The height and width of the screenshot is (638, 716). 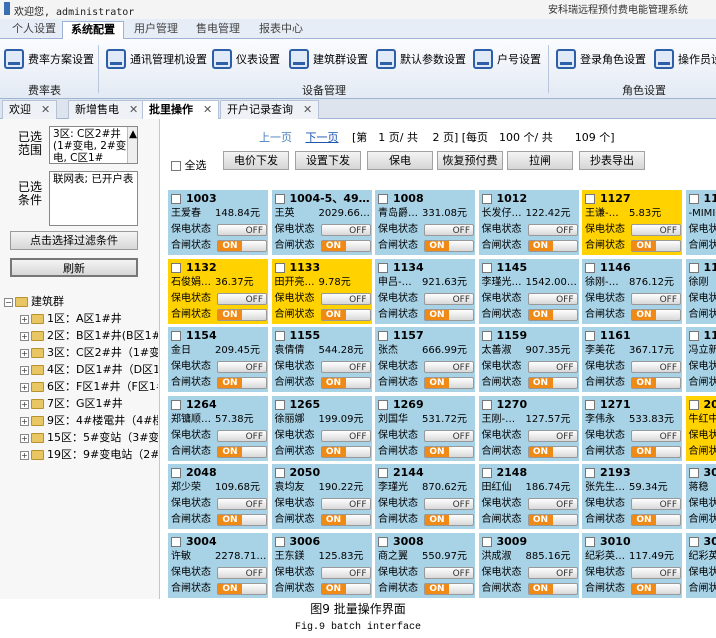 I want to click on meter-card: 11 -MIMI 保电状态OFF合闸状态ON, so click(x=700, y=222).